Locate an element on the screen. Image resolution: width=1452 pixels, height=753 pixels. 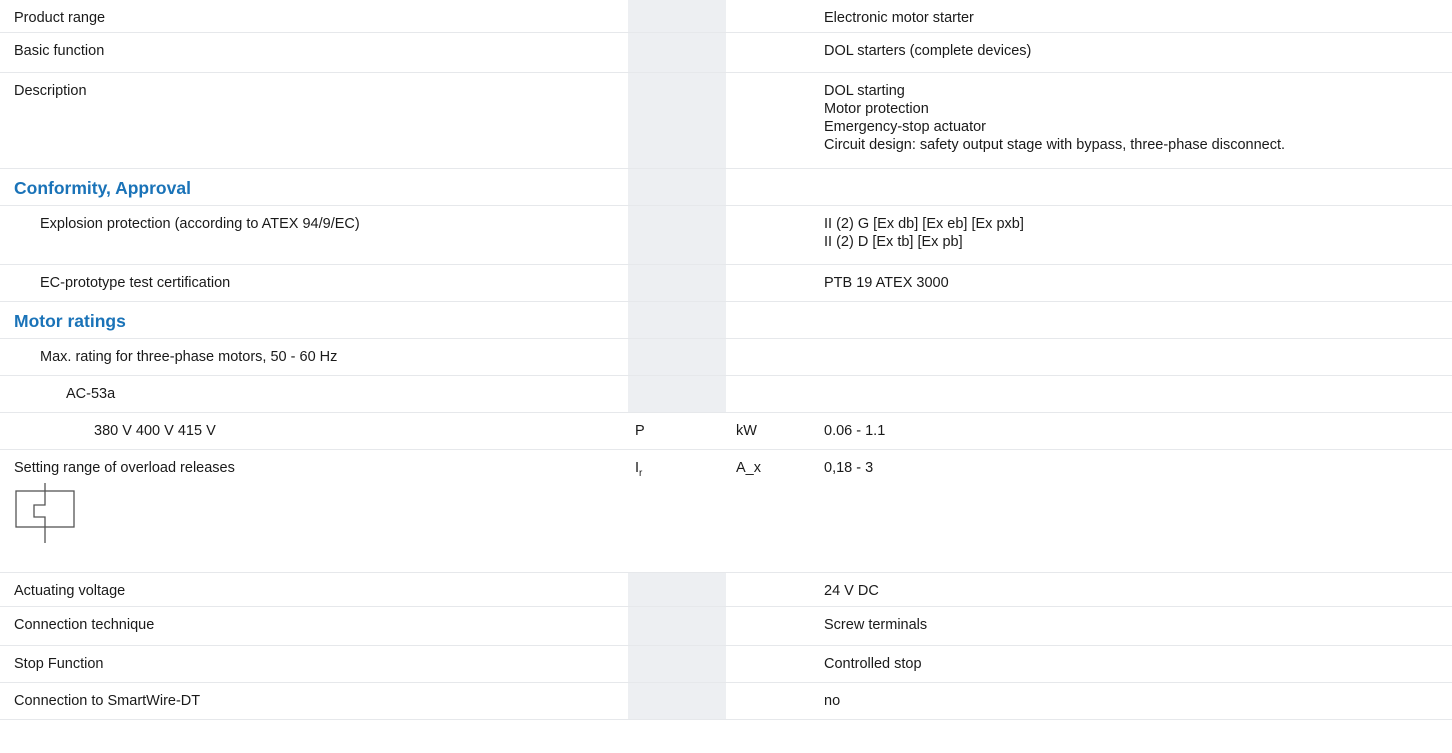
row-voltage-rating: 380 V 400 V 415 V P kW 0.06 - 1.1 is located at coordinates (726, 431).